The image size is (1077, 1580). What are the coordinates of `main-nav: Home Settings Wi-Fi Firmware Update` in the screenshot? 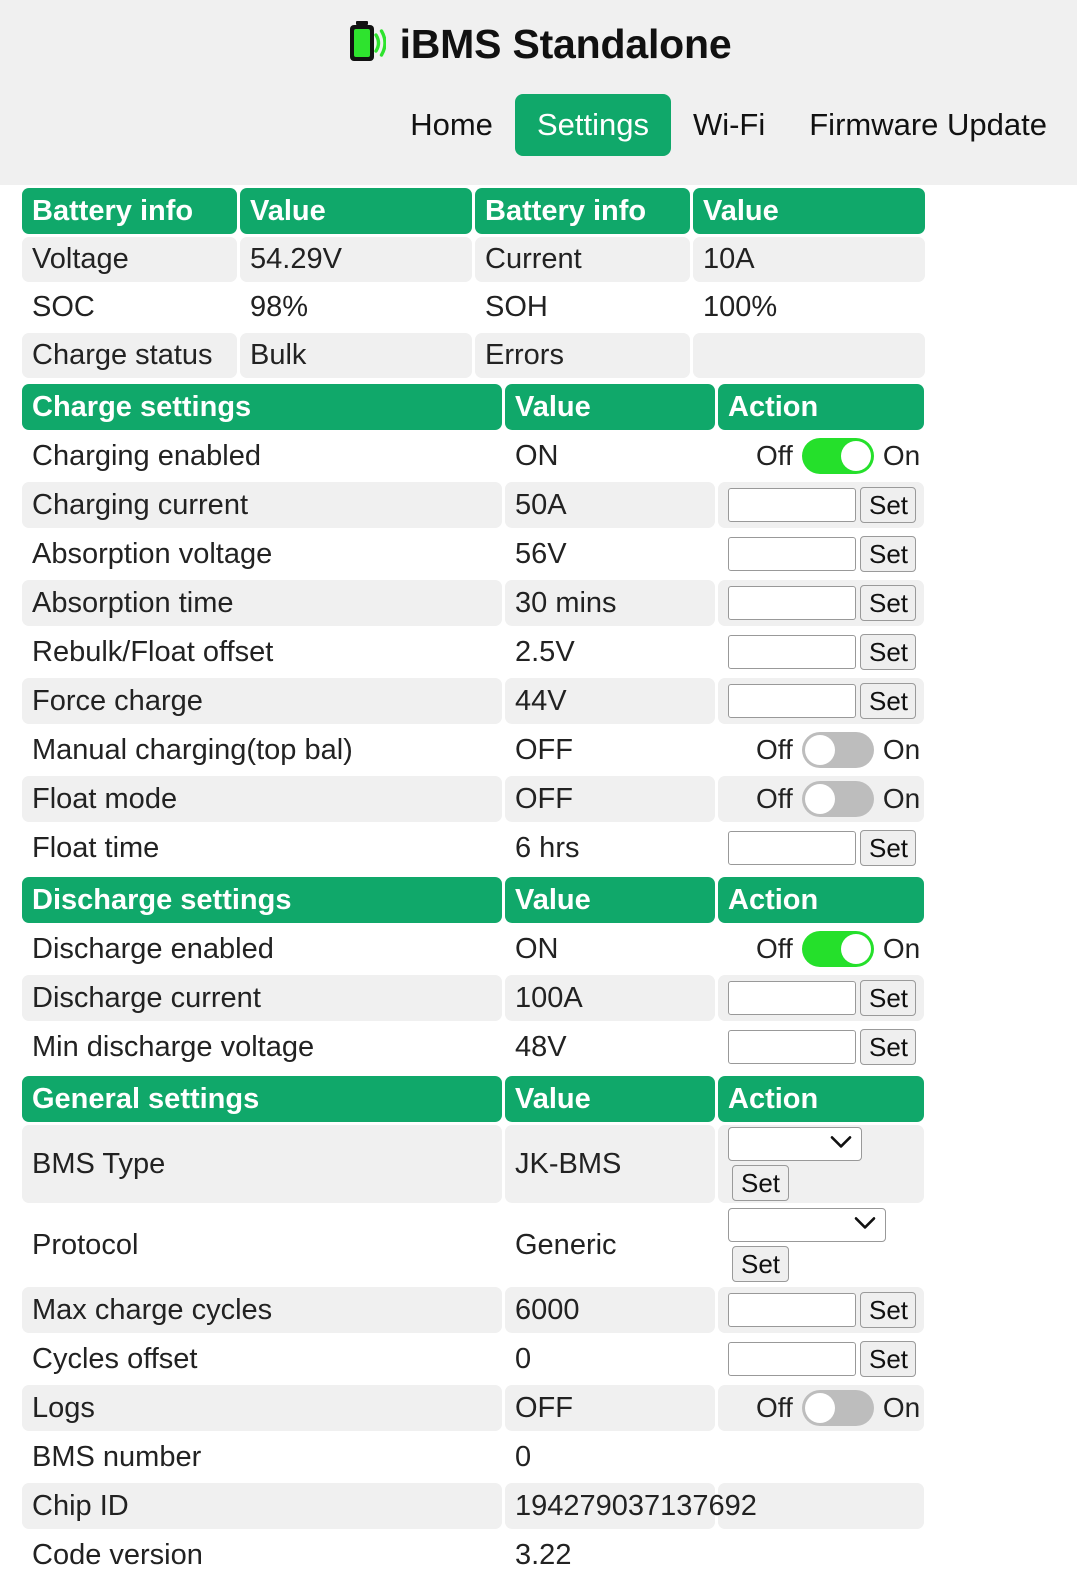 It's located at (728, 125).